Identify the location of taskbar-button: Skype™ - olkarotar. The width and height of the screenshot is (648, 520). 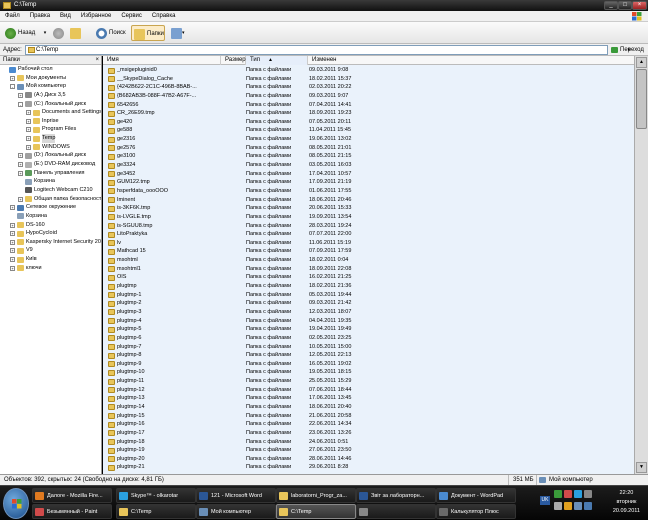
(156, 495).